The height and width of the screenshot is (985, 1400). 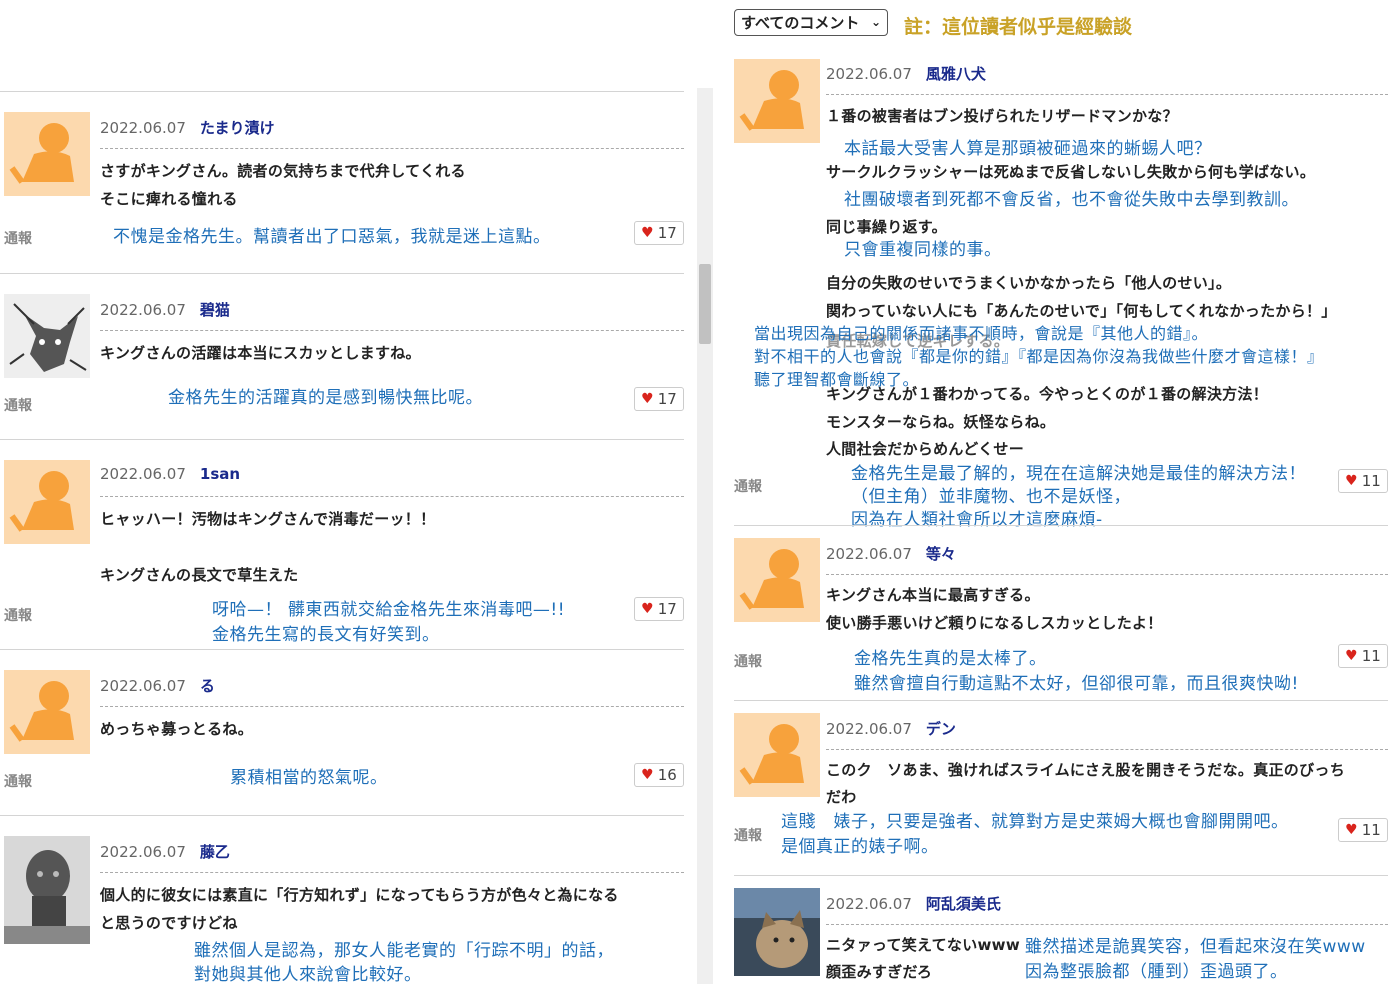 I want to click on comment-meta: 2022.06.07 1san, so click(x=170, y=474).